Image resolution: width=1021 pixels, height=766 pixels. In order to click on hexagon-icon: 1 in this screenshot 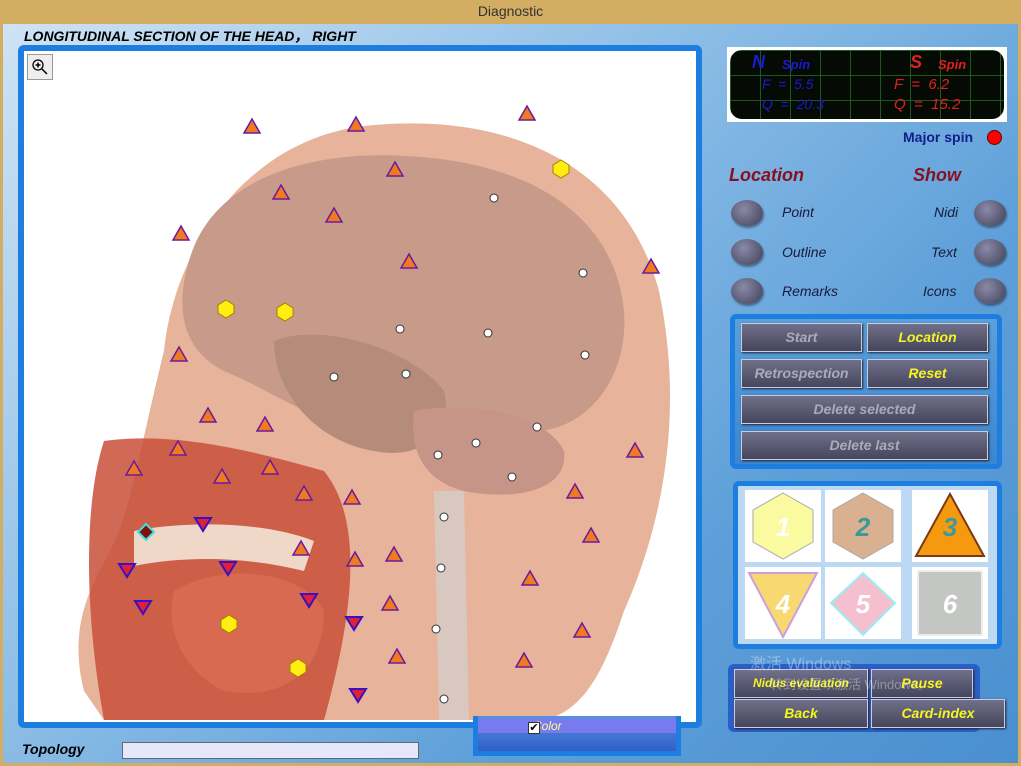, I will do `click(783, 526)`.